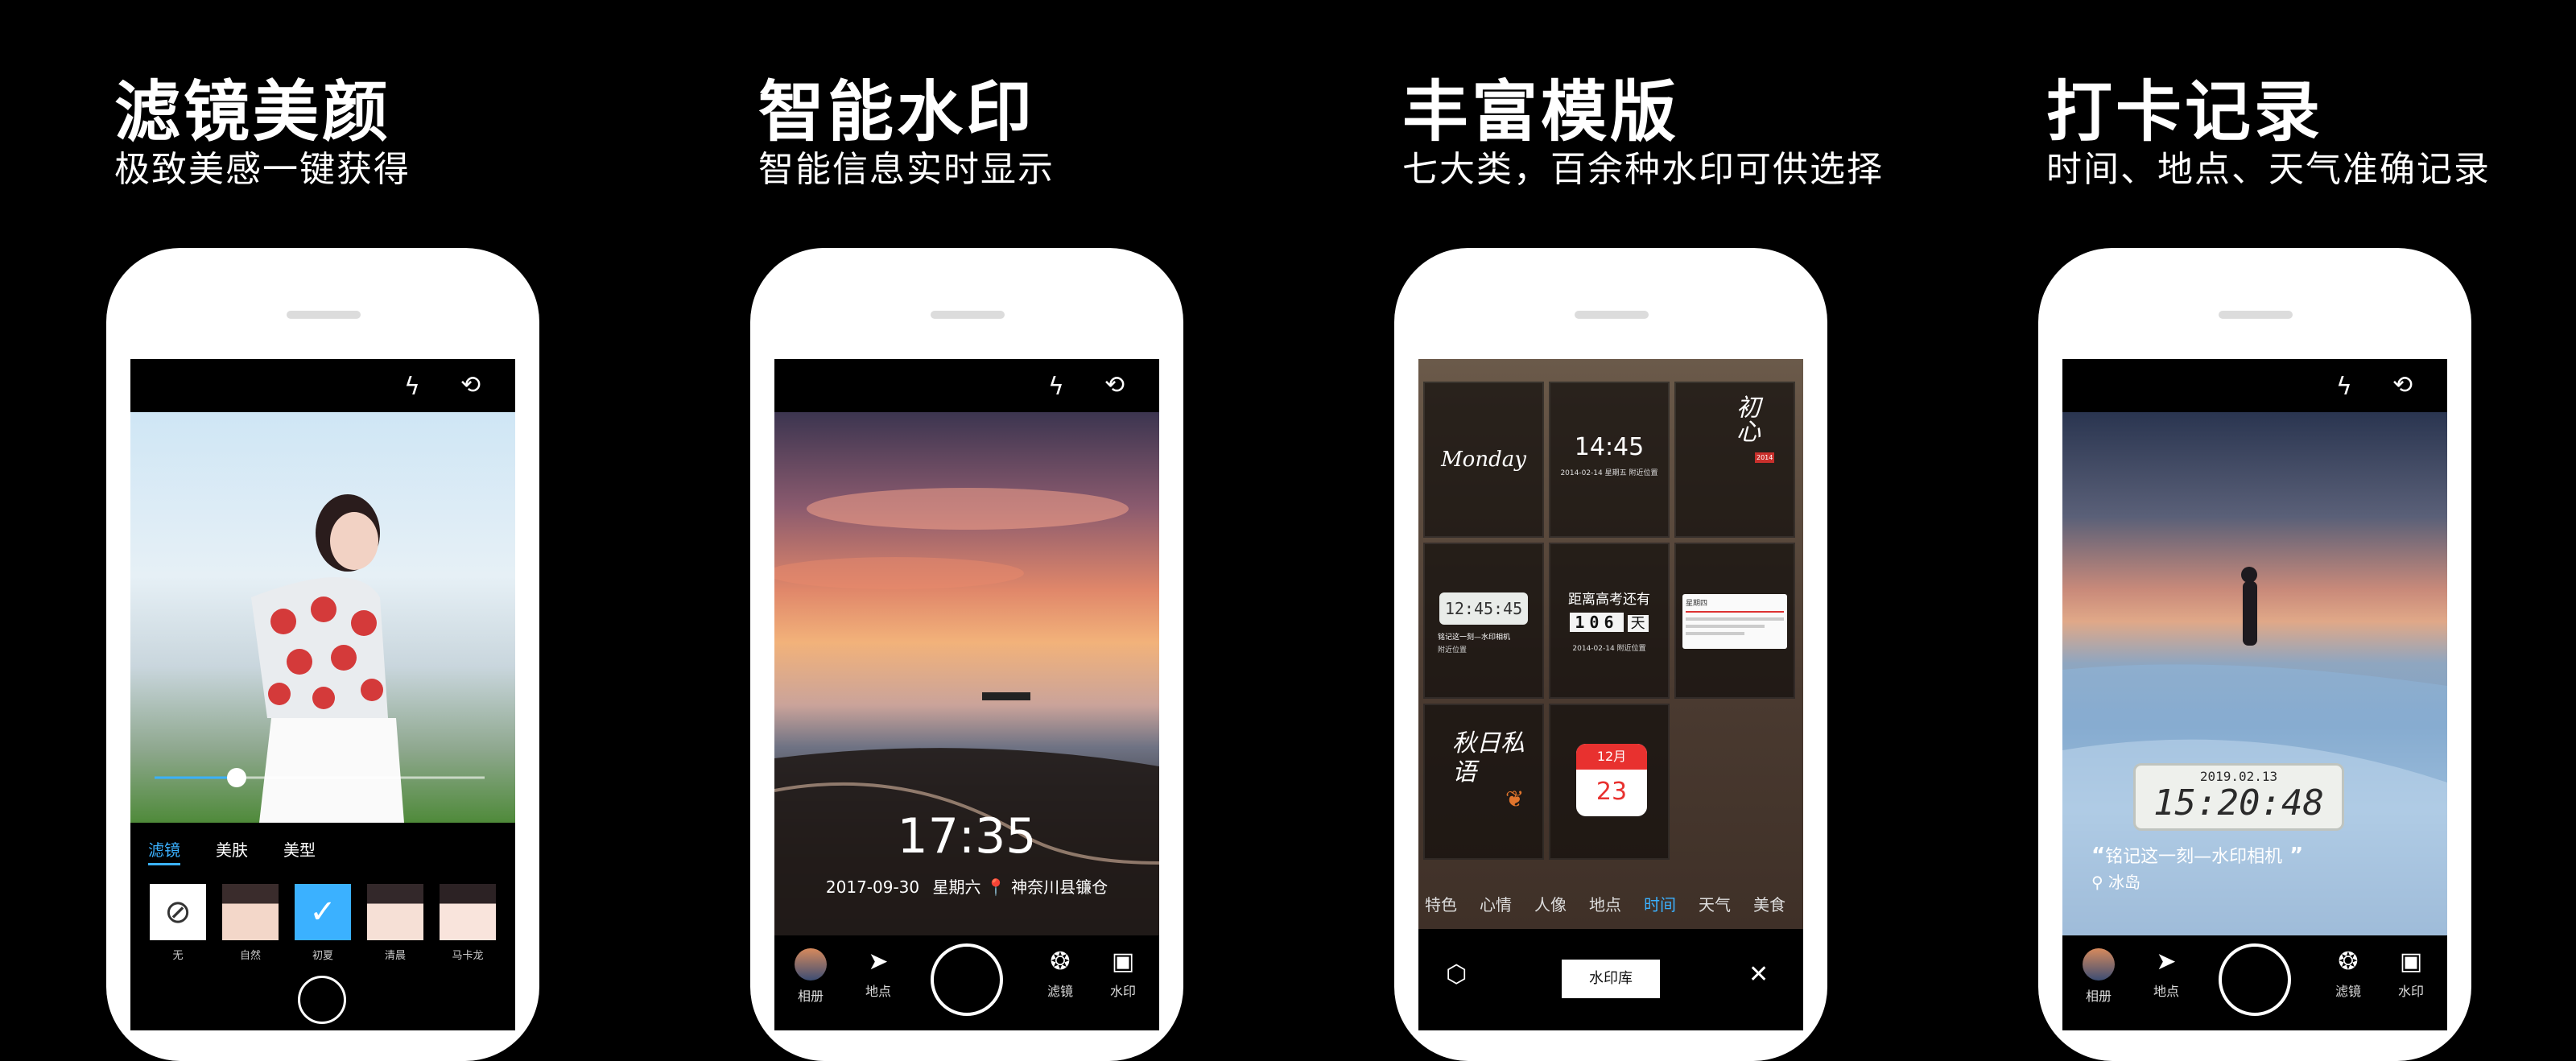 This screenshot has height=1061, width=2576. I want to click on watermark-info: 2017-09-30 星期六 📍 神奈川县镰仓, so click(966, 886).